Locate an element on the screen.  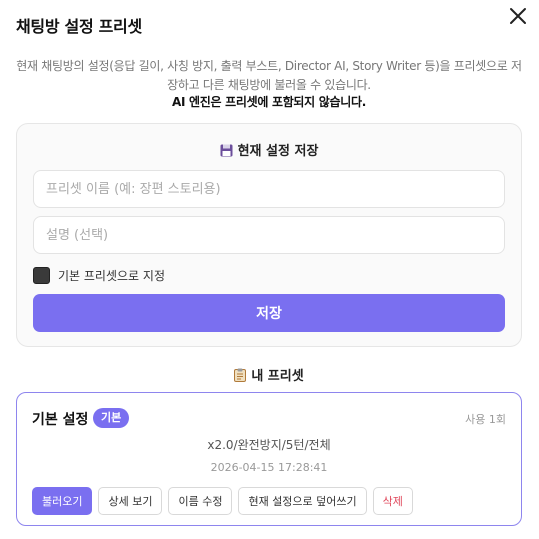
save-section-title: 현재 설정 저장 is located at coordinates (269, 149).